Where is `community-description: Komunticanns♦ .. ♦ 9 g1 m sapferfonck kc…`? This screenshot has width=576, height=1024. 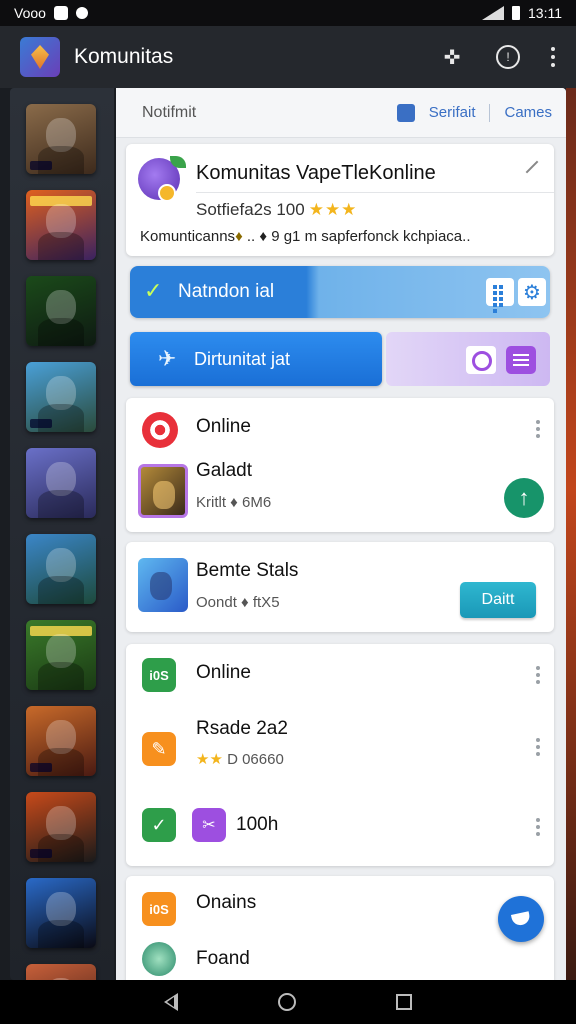 community-description: Komunticanns♦ .. ♦ 9 g1 m sapferfonck kc… is located at coordinates (305, 236).